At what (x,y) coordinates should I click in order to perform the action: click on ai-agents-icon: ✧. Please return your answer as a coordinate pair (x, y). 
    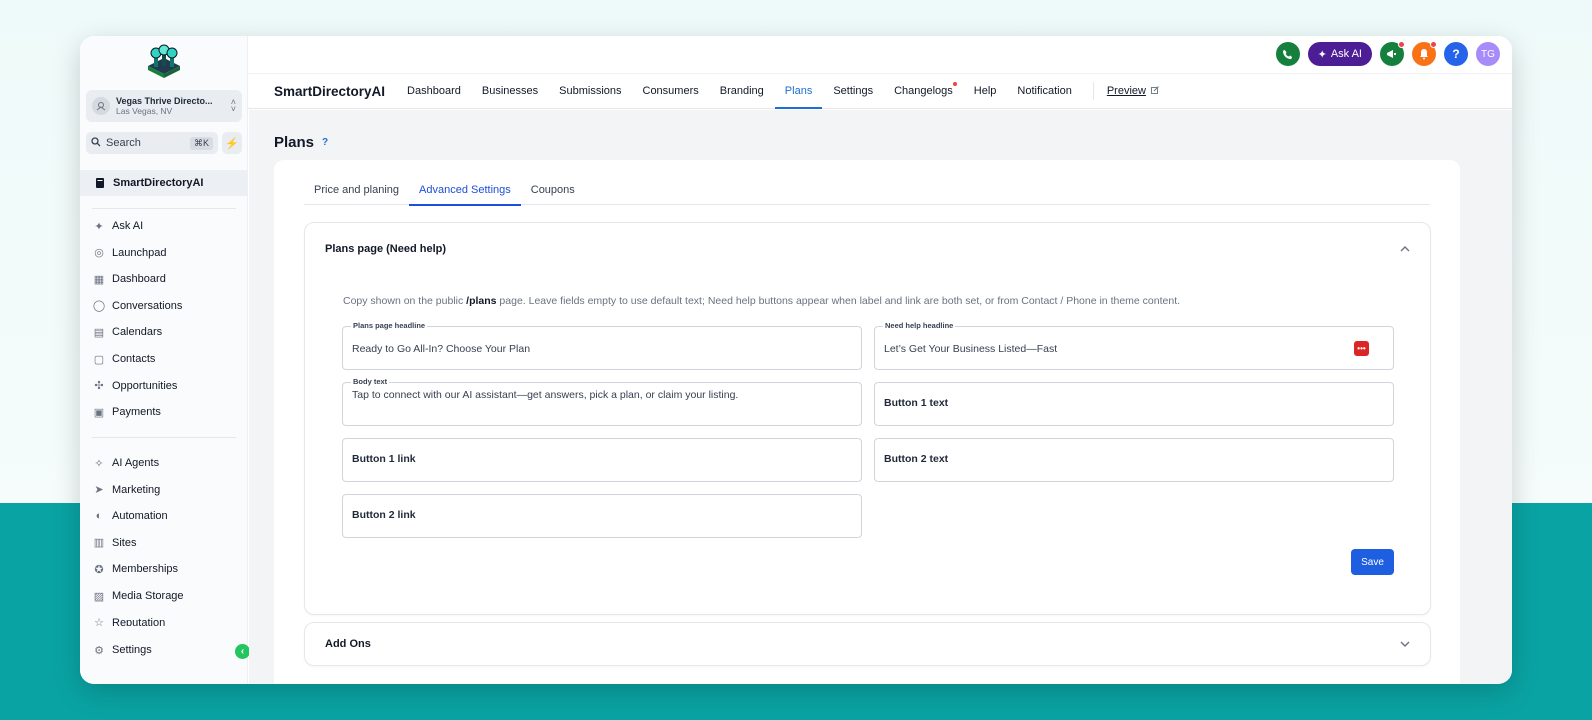
    Looking at the image, I should click on (99, 463).